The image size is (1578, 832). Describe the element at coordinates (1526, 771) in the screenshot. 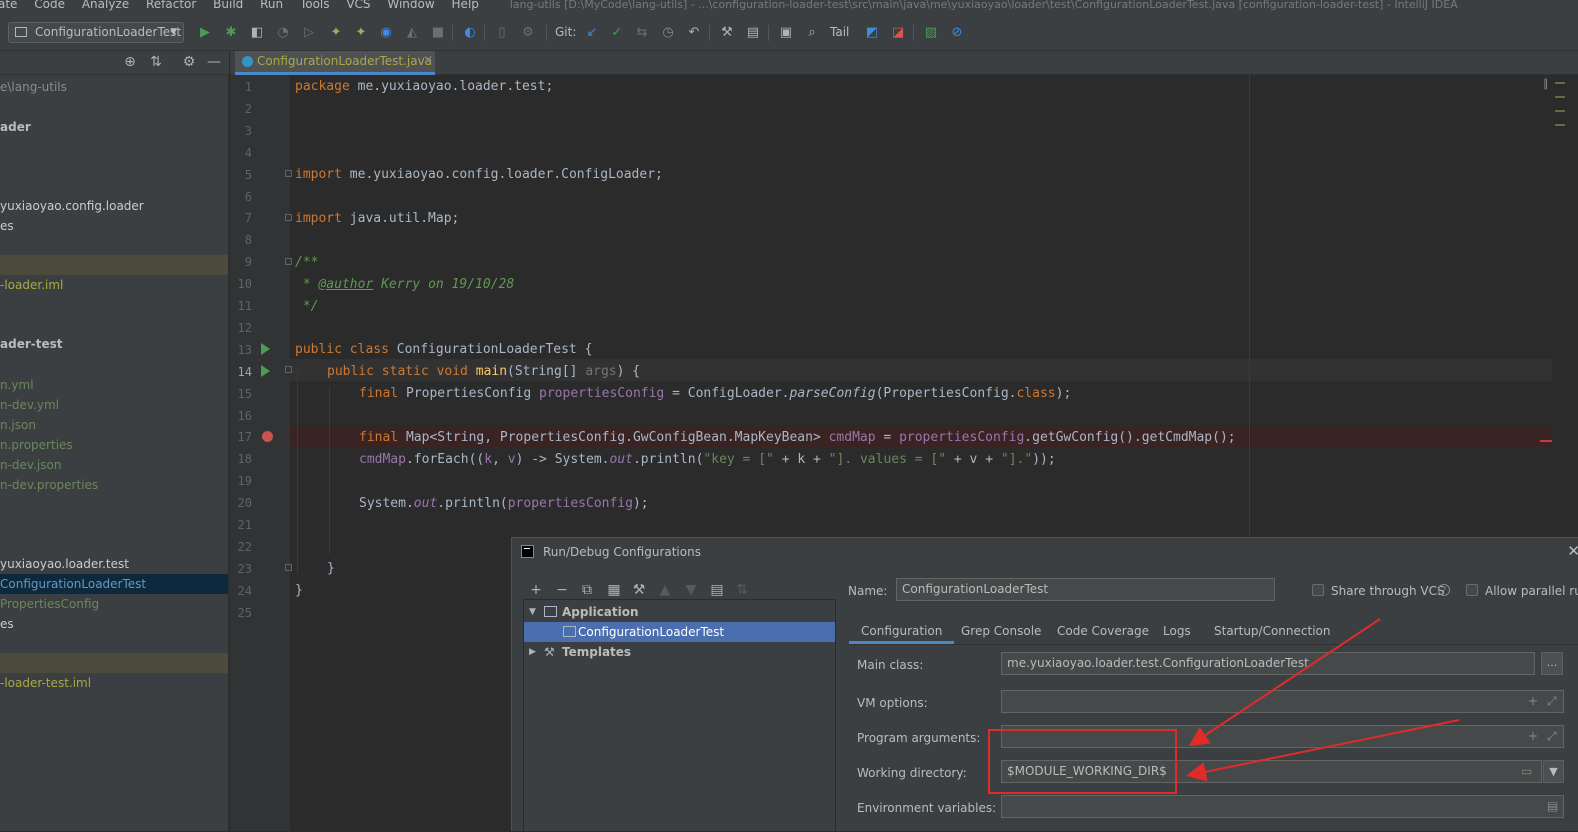

I see `folder-open-icon: ▭` at that location.